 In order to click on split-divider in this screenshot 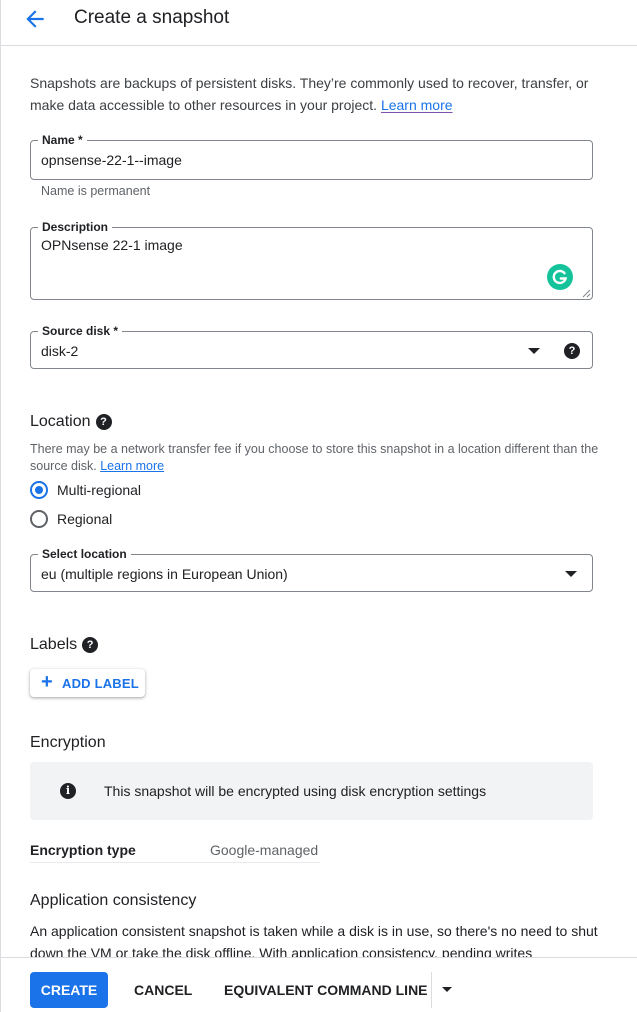, I will do `click(431, 990)`.